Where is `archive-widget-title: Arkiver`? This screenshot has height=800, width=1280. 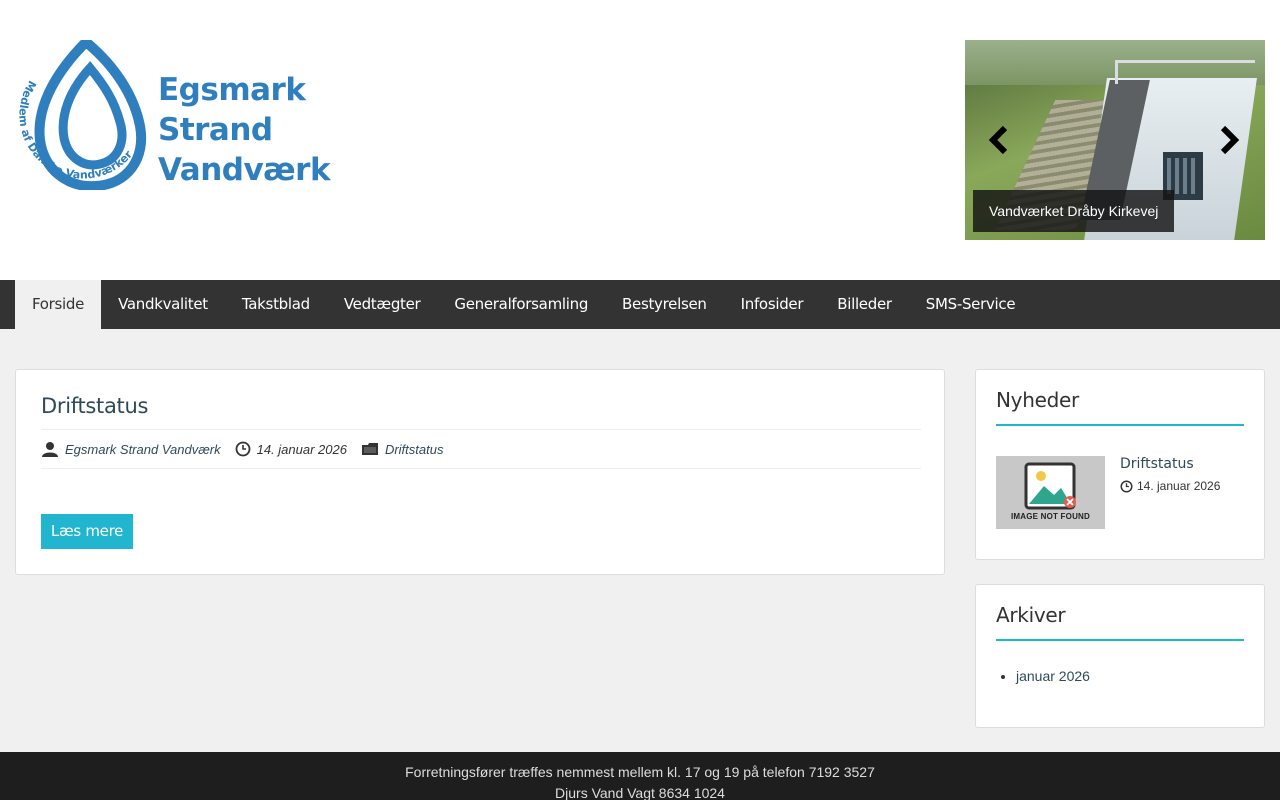 archive-widget-title: Arkiver is located at coordinates (1120, 622).